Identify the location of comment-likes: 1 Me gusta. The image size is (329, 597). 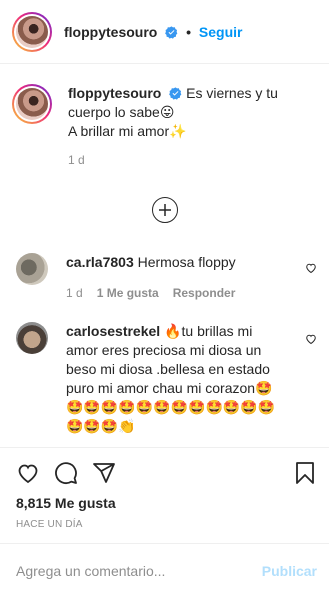
(128, 293).